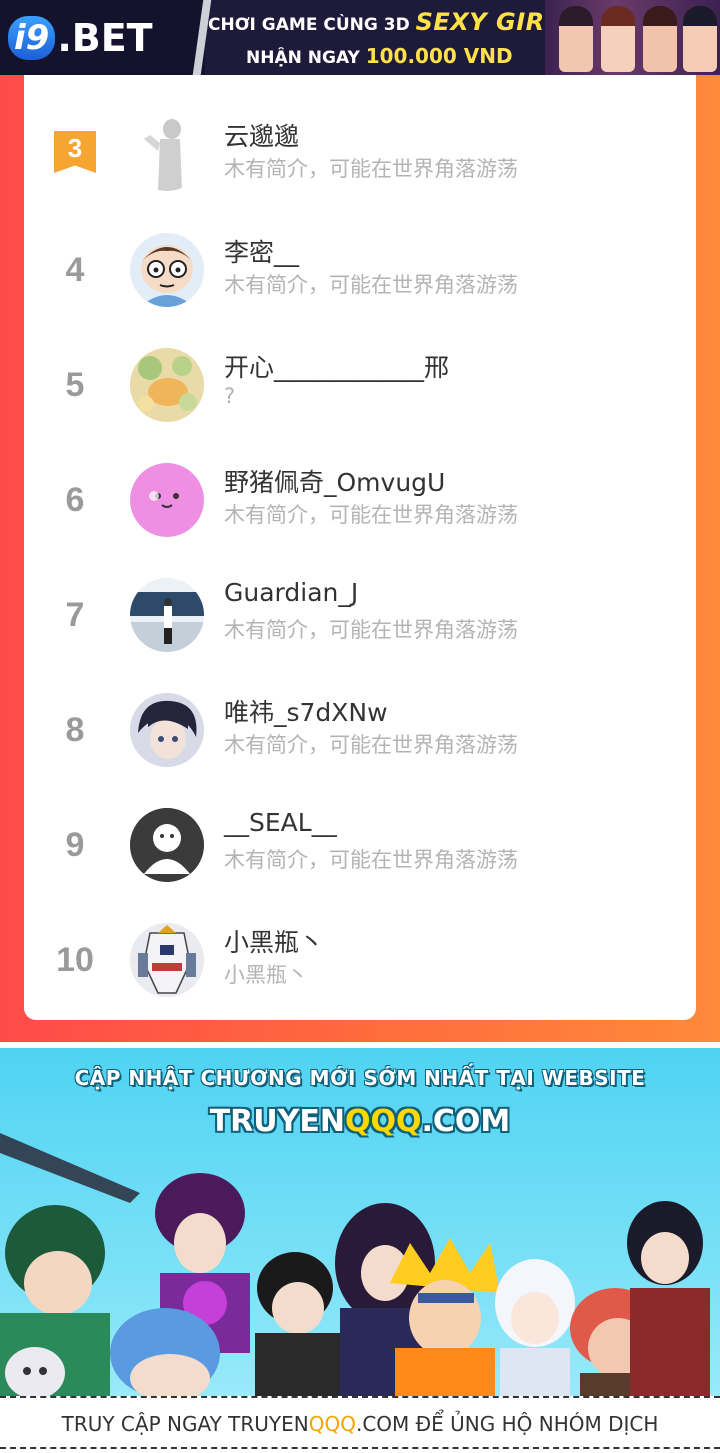  Describe the element at coordinates (266, 975) in the screenshot. I see `row-bio: 小黑瓶丶` at that location.